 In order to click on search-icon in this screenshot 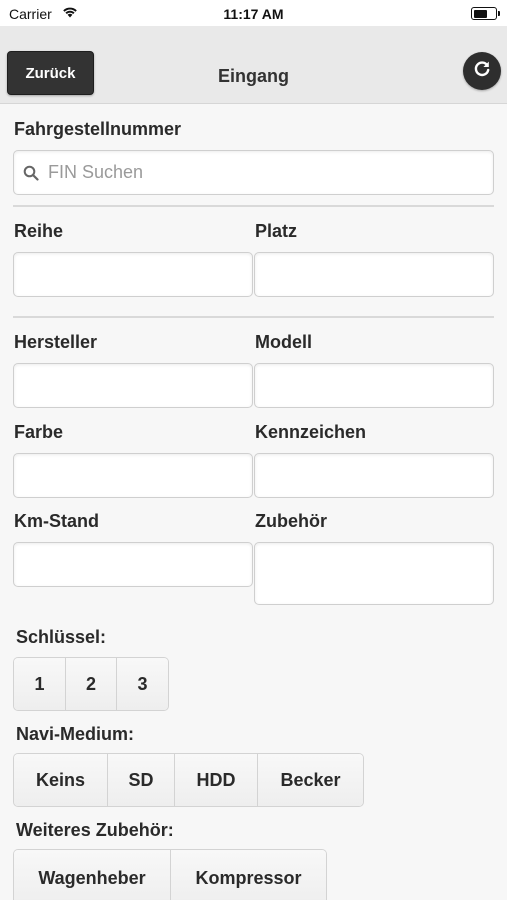, I will do `click(31, 173)`.